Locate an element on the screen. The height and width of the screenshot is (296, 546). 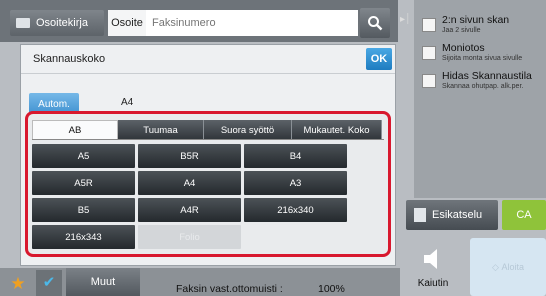
check-button: ✔ is located at coordinates (49, 283).